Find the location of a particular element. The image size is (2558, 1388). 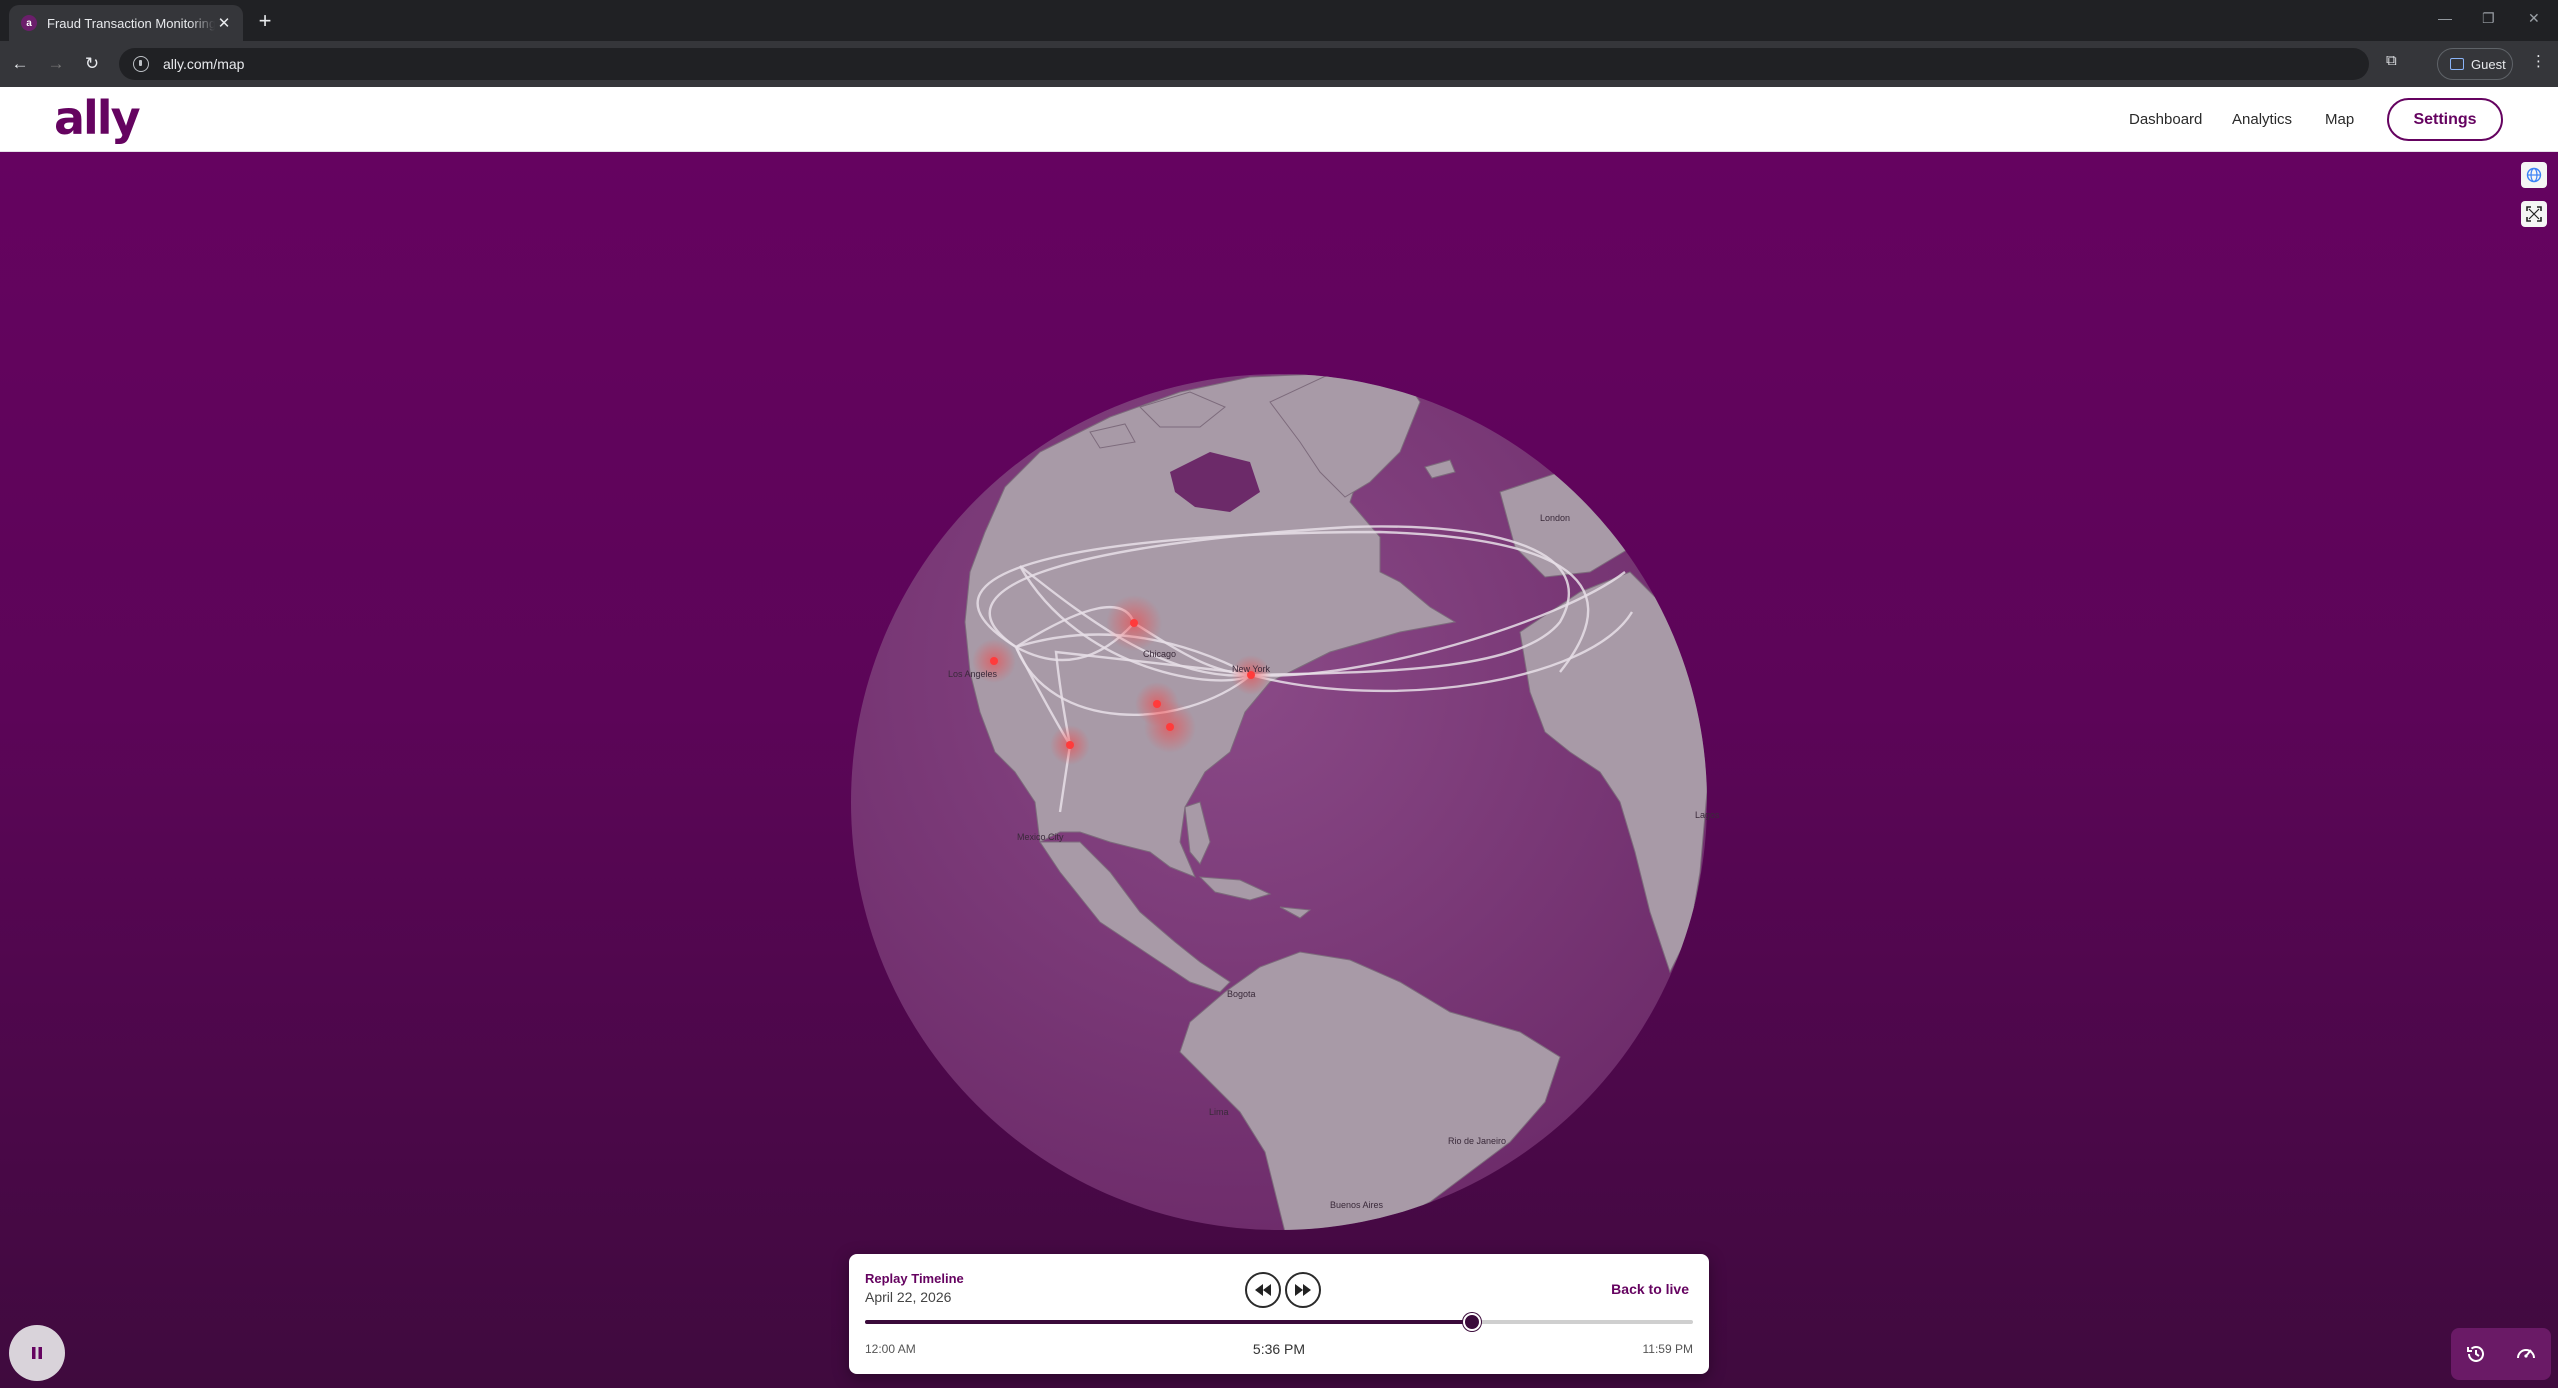

app-header: ally Dashboard Analytics Map Settings is located at coordinates (1279, 119).